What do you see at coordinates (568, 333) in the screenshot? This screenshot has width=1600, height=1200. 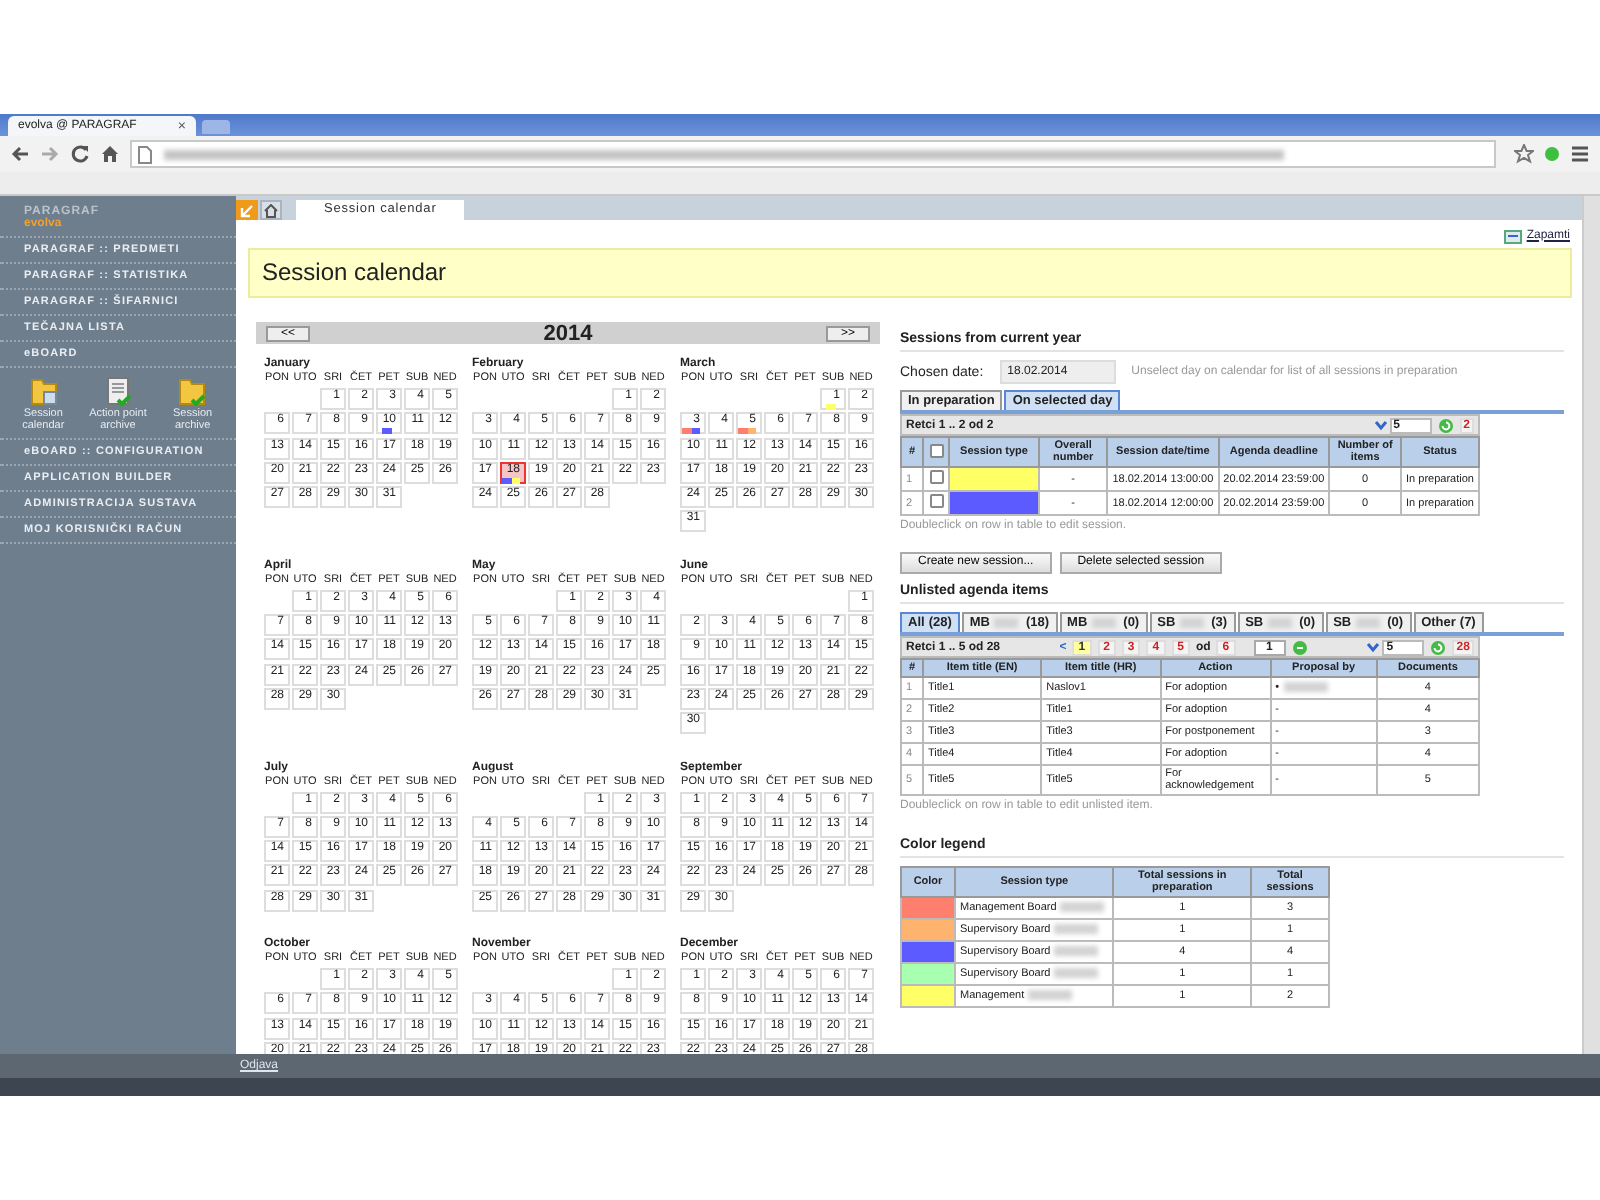 I see `year-label: 2014` at bounding box center [568, 333].